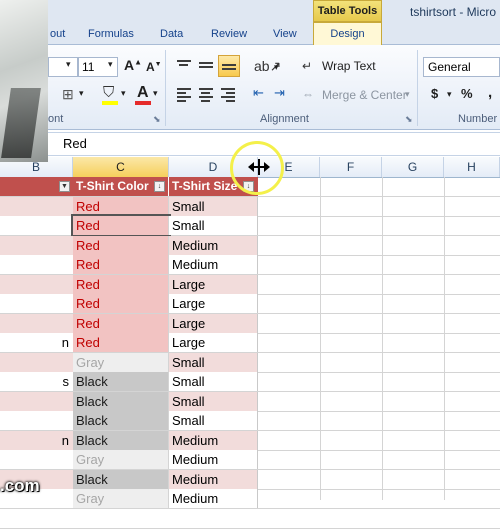  What do you see at coordinates (88, 67) in the screenshot?
I see `font-size-value: 11` at bounding box center [88, 67].